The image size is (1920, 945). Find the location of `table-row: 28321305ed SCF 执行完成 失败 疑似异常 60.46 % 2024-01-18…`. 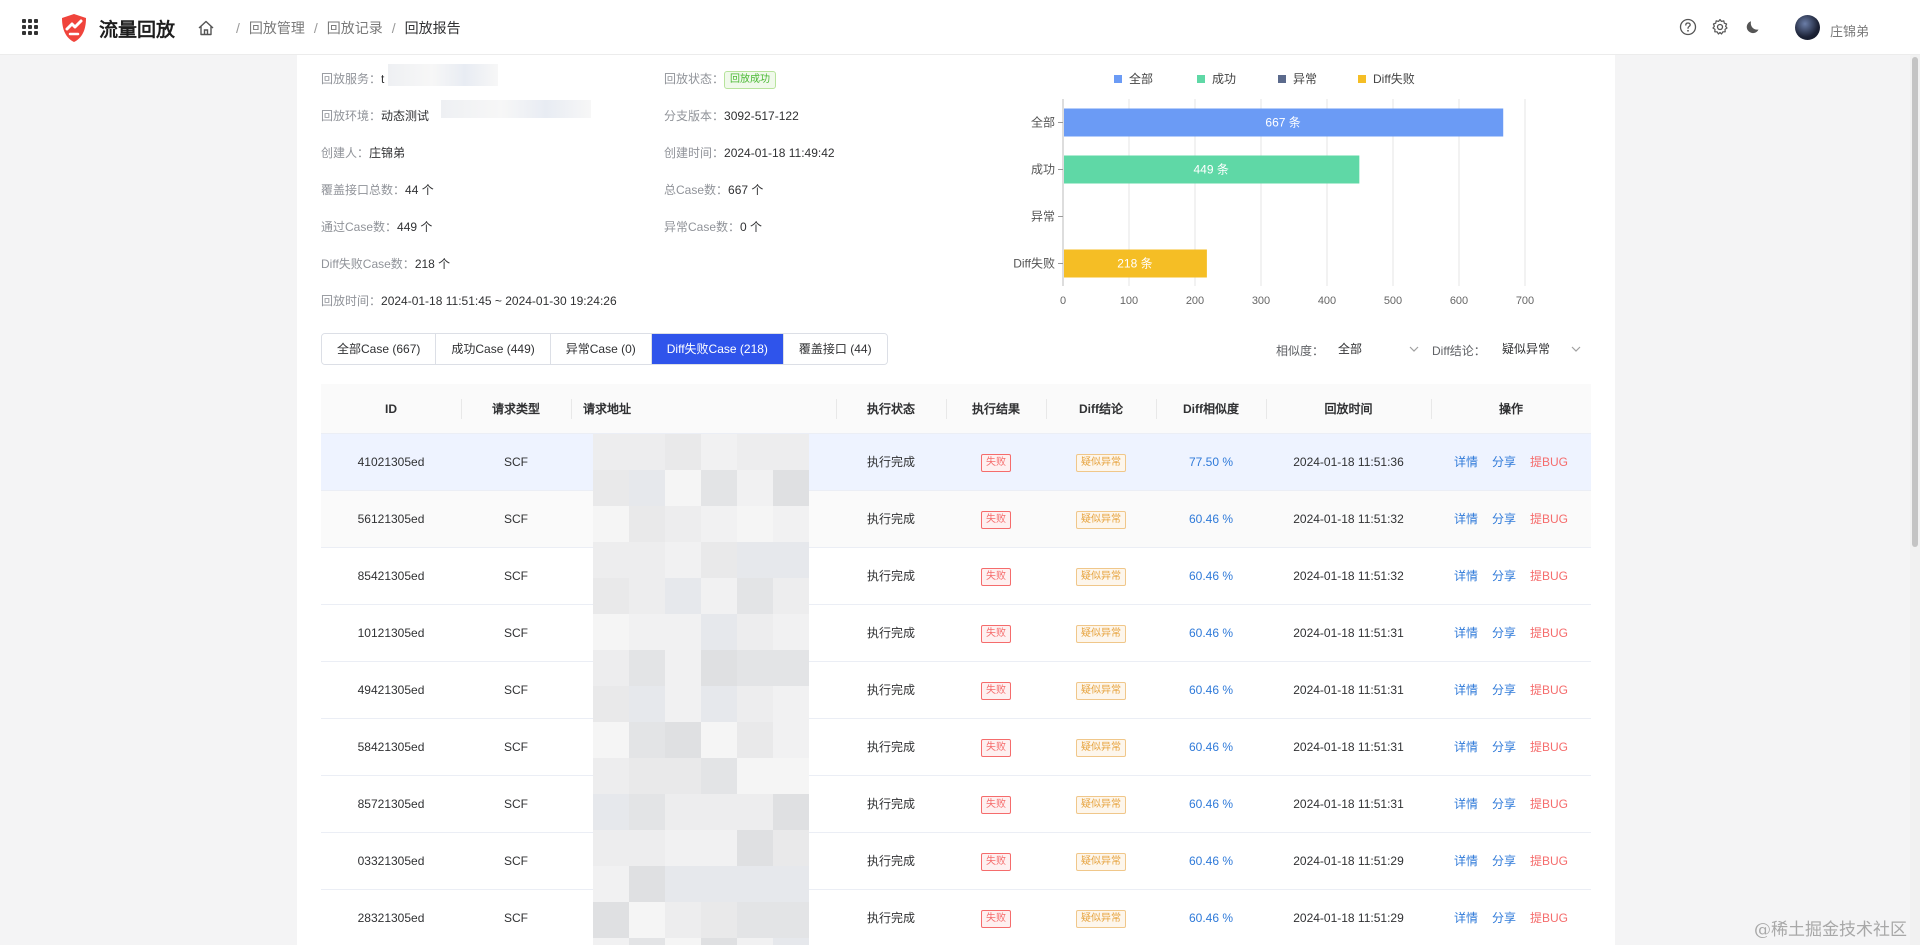

table-row: 28321305ed SCF 执行完成 失败 疑似异常 60.46 % 2024-01-18… is located at coordinates (956, 917).